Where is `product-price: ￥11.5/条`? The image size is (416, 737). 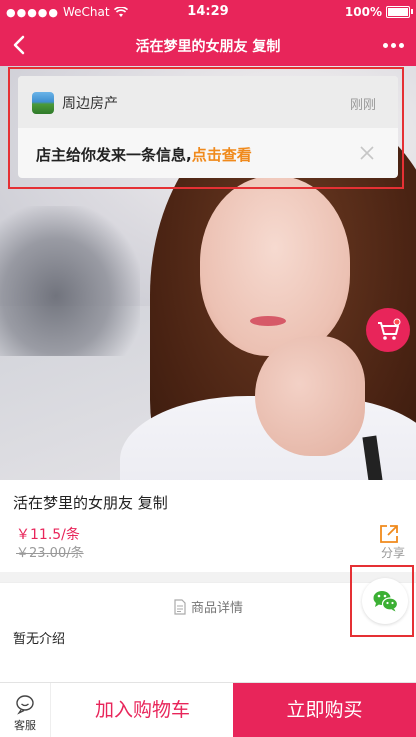
product-price: ￥11.5/条 is located at coordinates (48, 535).